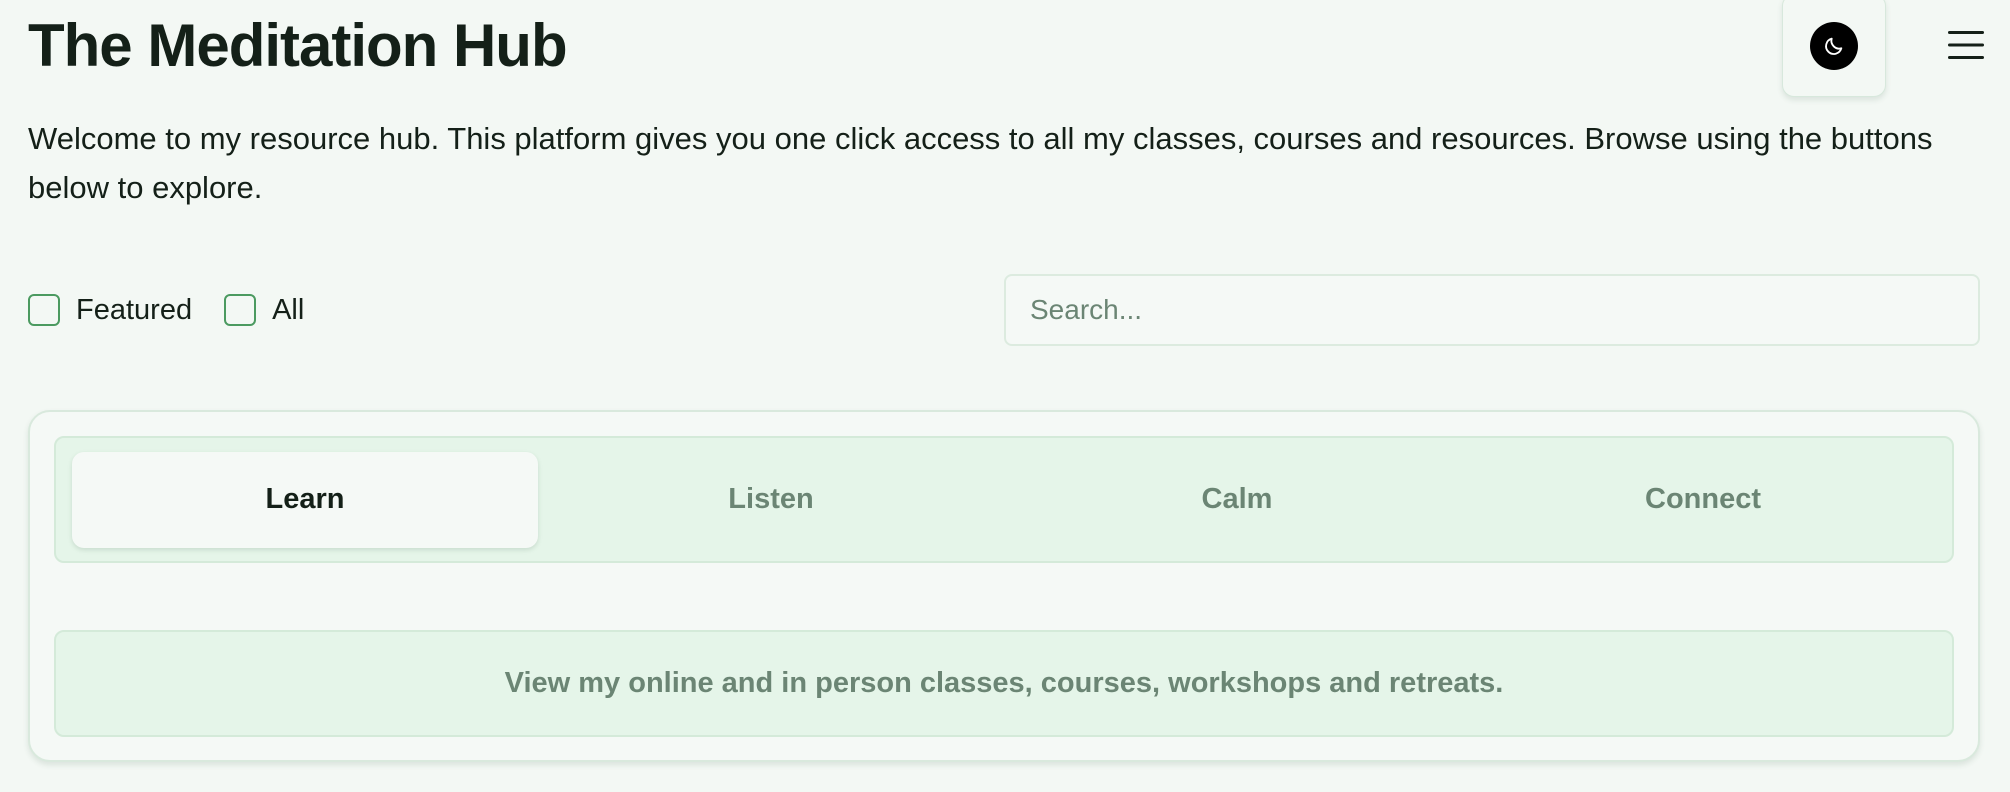  Describe the element at coordinates (298, 45) in the screenshot. I see `page-title: The Meditation Hub` at that location.